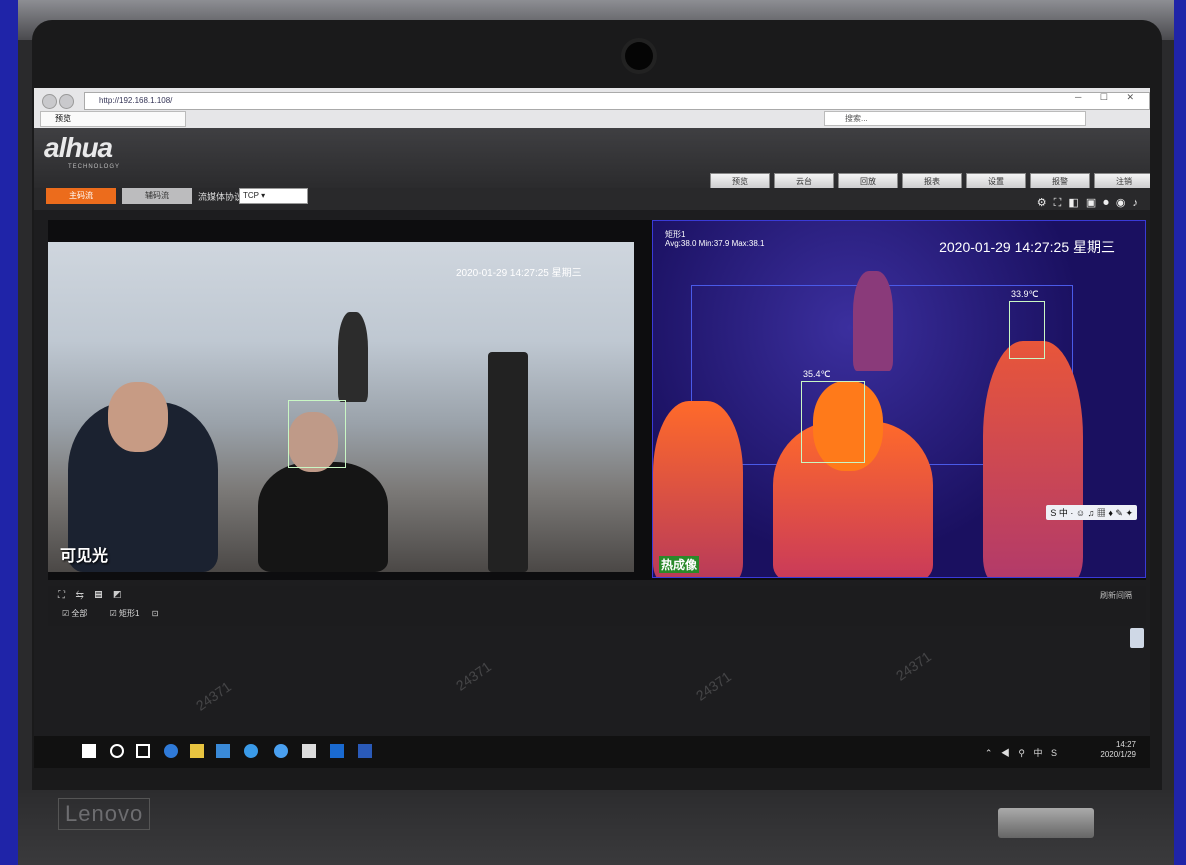  Describe the element at coordinates (197, 751) in the screenshot. I see `file-explorer-icon` at that location.